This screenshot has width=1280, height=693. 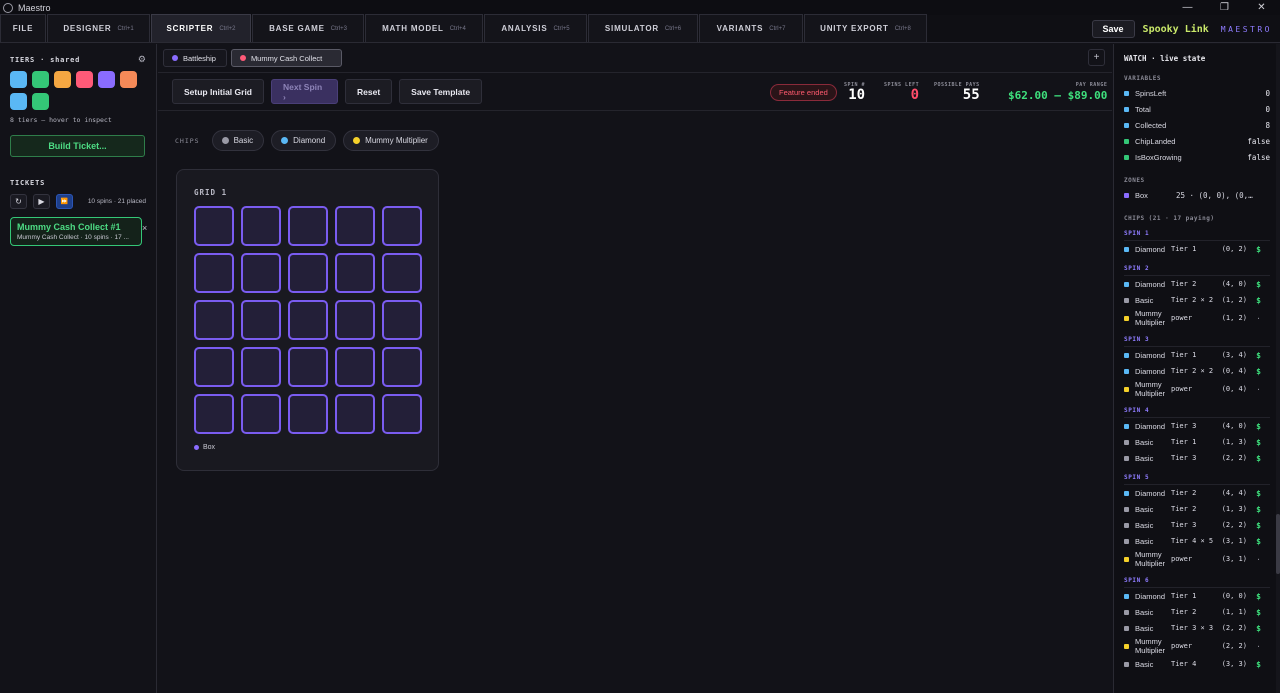 What do you see at coordinates (1197, 300) in the screenshot?
I see `chip-entry-row: Basic Tier 2 × 2 (1, 2) $` at bounding box center [1197, 300].